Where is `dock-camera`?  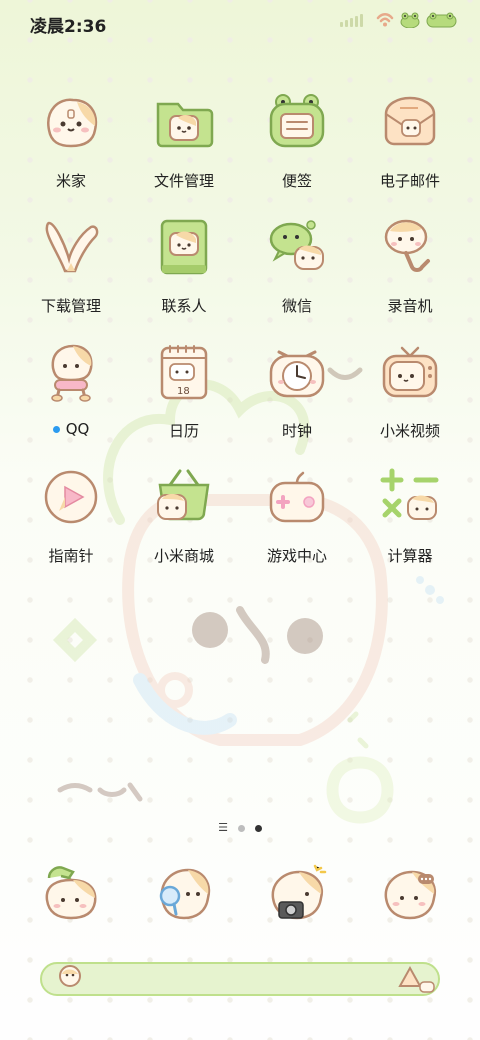 dock-camera is located at coordinates (297, 894).